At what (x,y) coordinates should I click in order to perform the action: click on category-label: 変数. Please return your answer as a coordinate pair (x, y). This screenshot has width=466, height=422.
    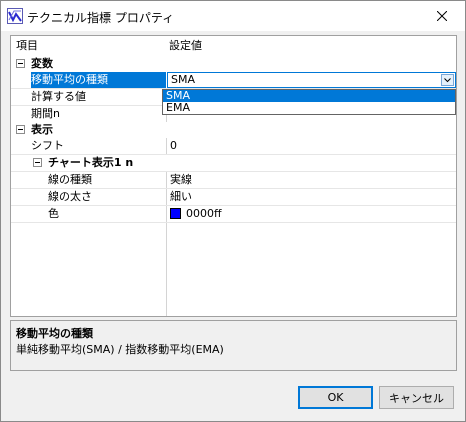
    Looking at the image, I should click on (42, 63).